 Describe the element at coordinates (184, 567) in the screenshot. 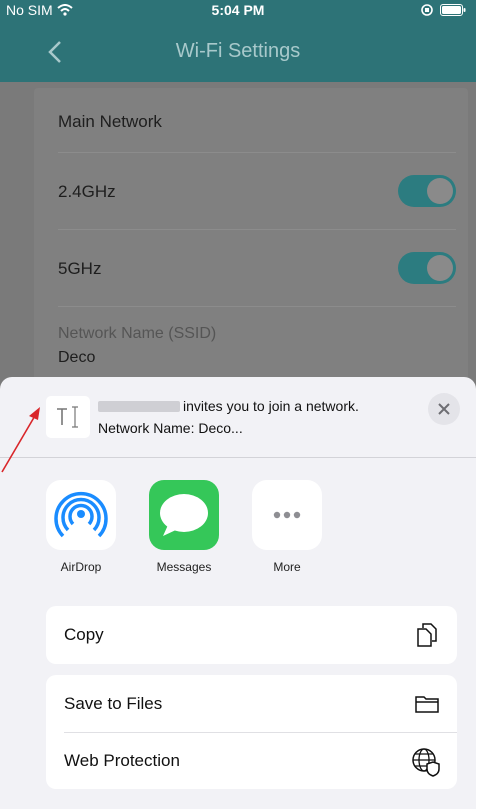

I see `messages-label: Messages` at that location.